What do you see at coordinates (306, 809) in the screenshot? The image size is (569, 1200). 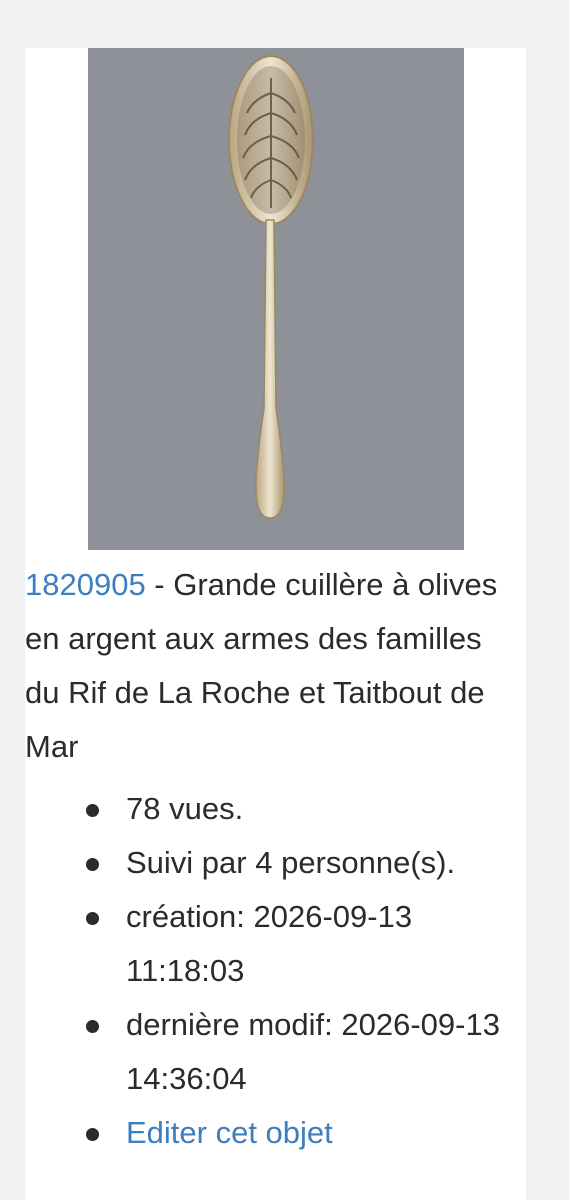 I see `list-item-views: 78 vues.` at bounding box center [306, 809].